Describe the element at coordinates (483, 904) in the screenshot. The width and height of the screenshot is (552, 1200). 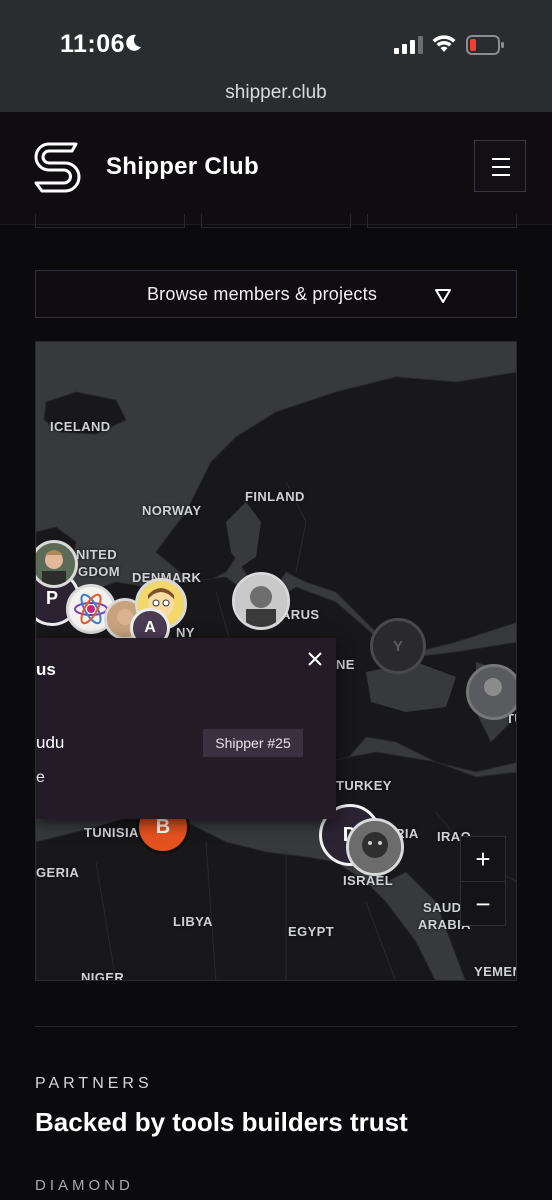
I see `zoom-out-button: −` at that location.